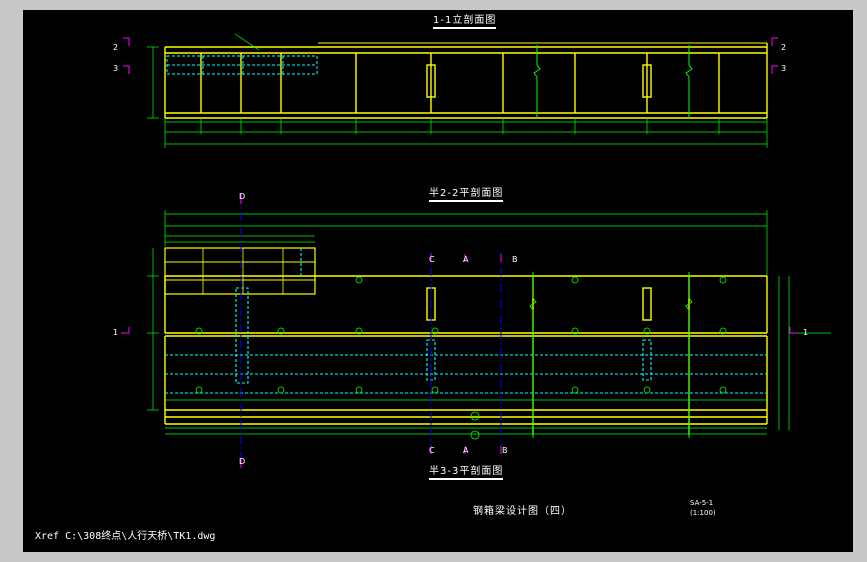 This screenshot has height=562, width=867. I want to click on elevation-dims, so click(457, 90).